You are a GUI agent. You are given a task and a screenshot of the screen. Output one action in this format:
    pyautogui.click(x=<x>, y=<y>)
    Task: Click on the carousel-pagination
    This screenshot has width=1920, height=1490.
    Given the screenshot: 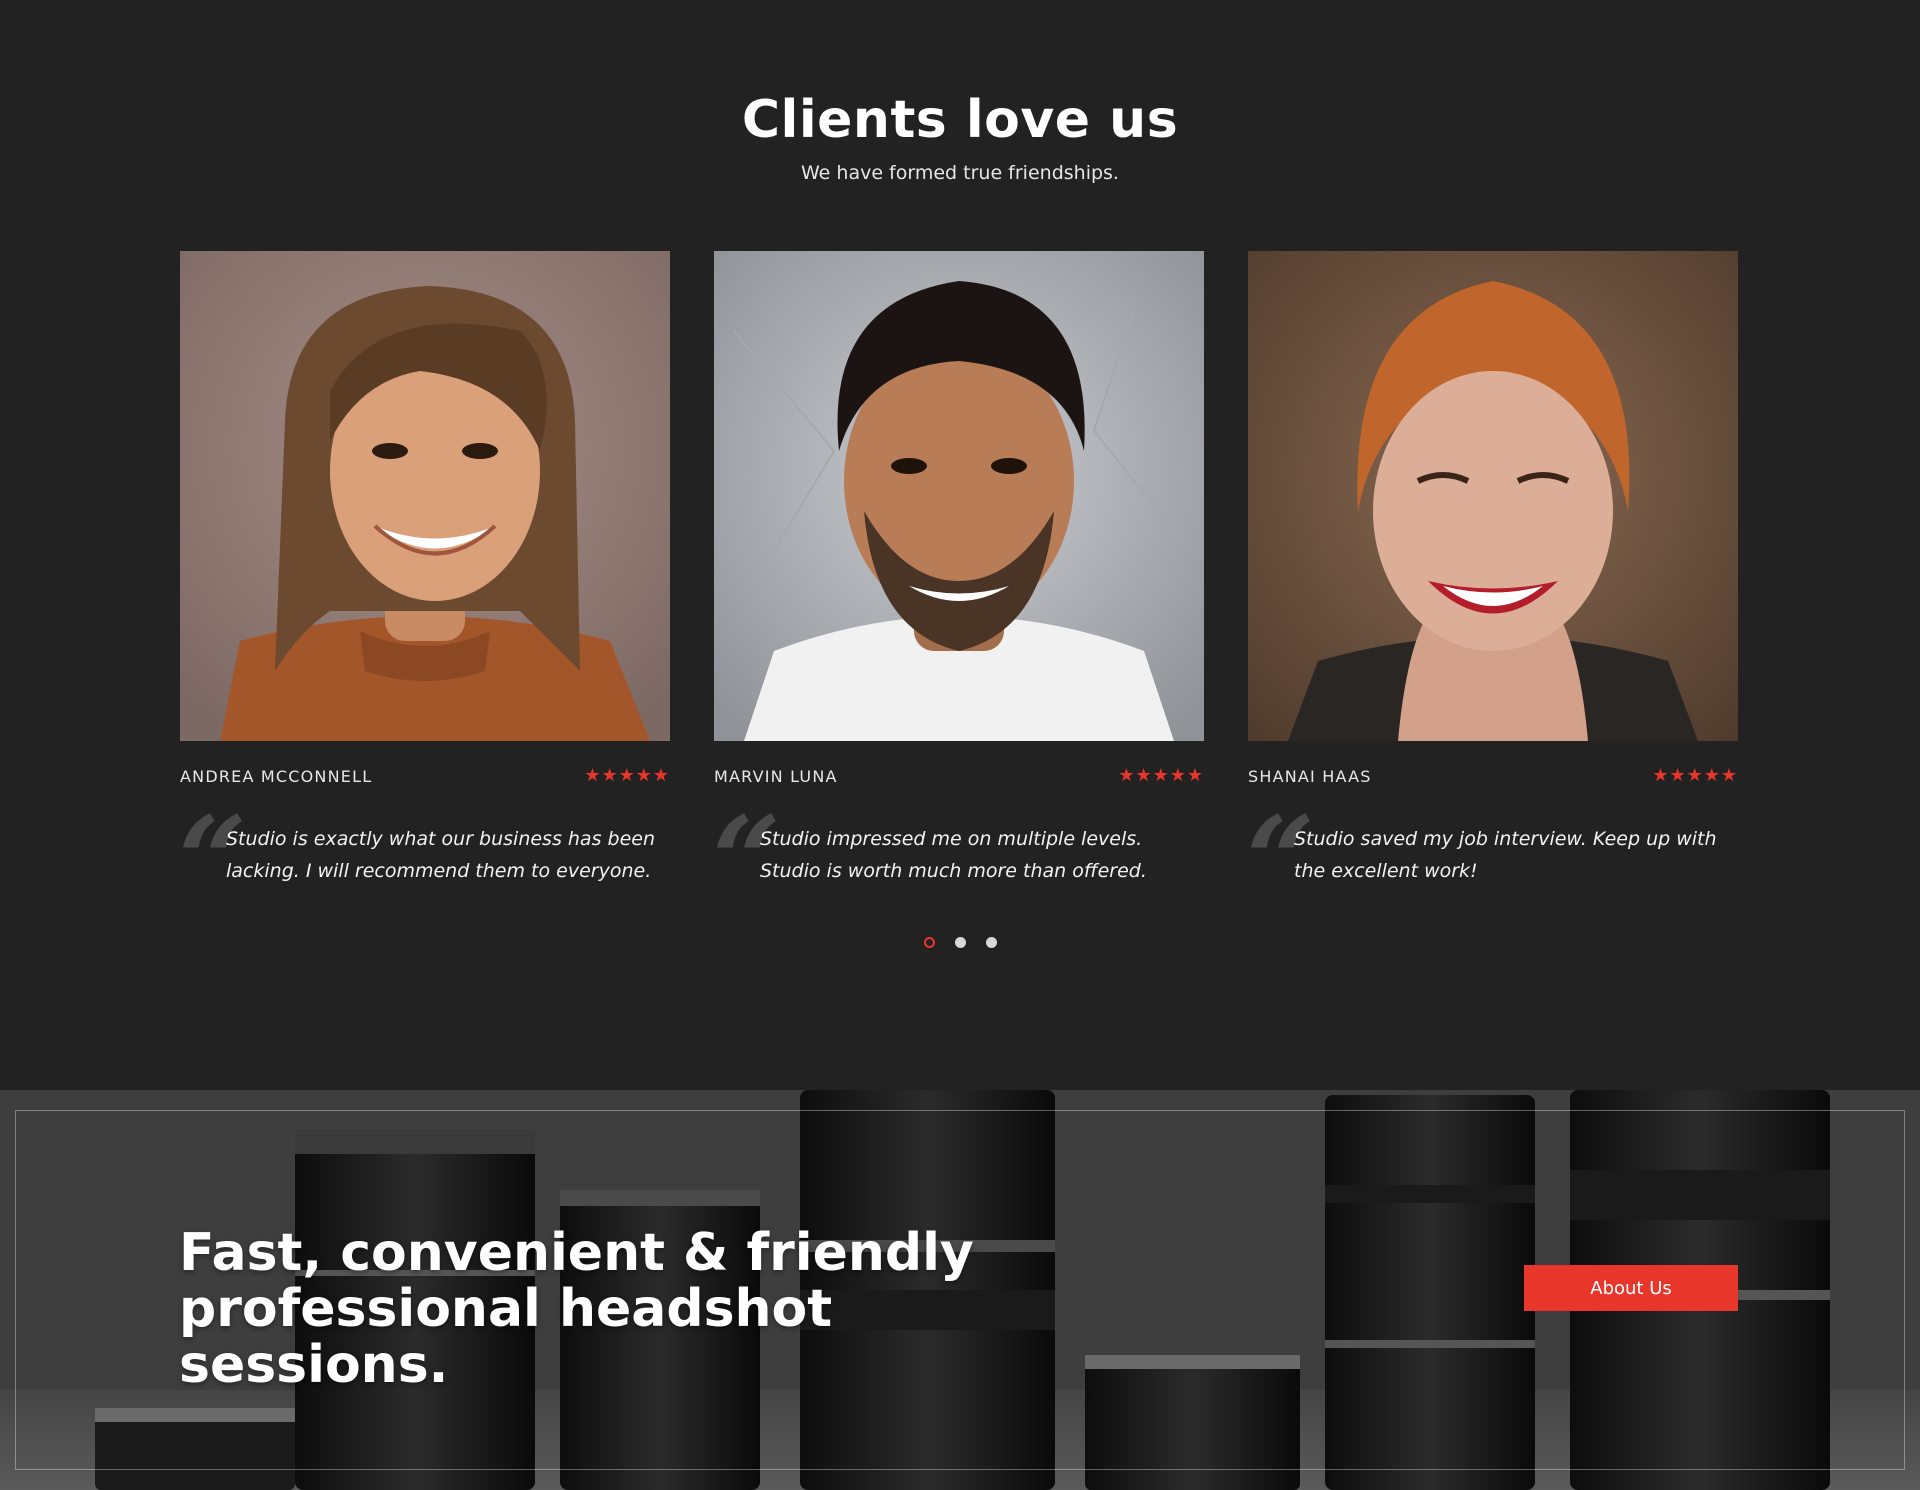 What is the action you would take?
    pyautogui.click(x=960, y=942)
    